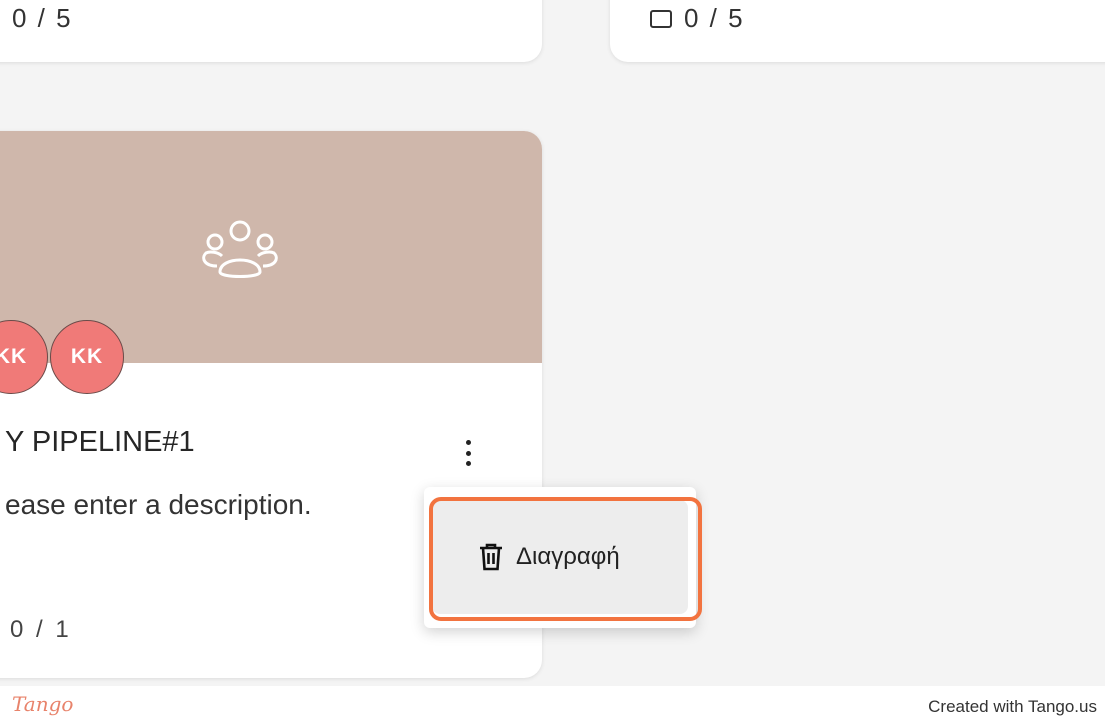  I want to click on kebab-icon, so click(468, 453).